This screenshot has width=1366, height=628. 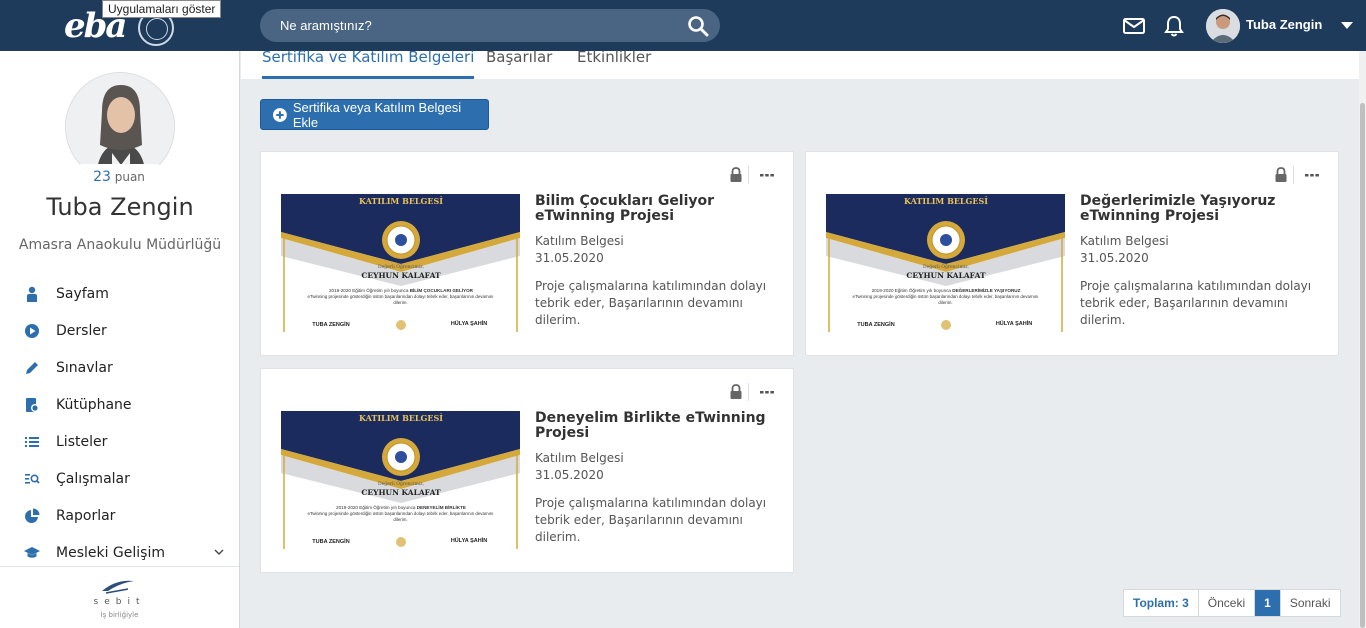 I want to click on search-list-icon, so click(x=32, y=478).